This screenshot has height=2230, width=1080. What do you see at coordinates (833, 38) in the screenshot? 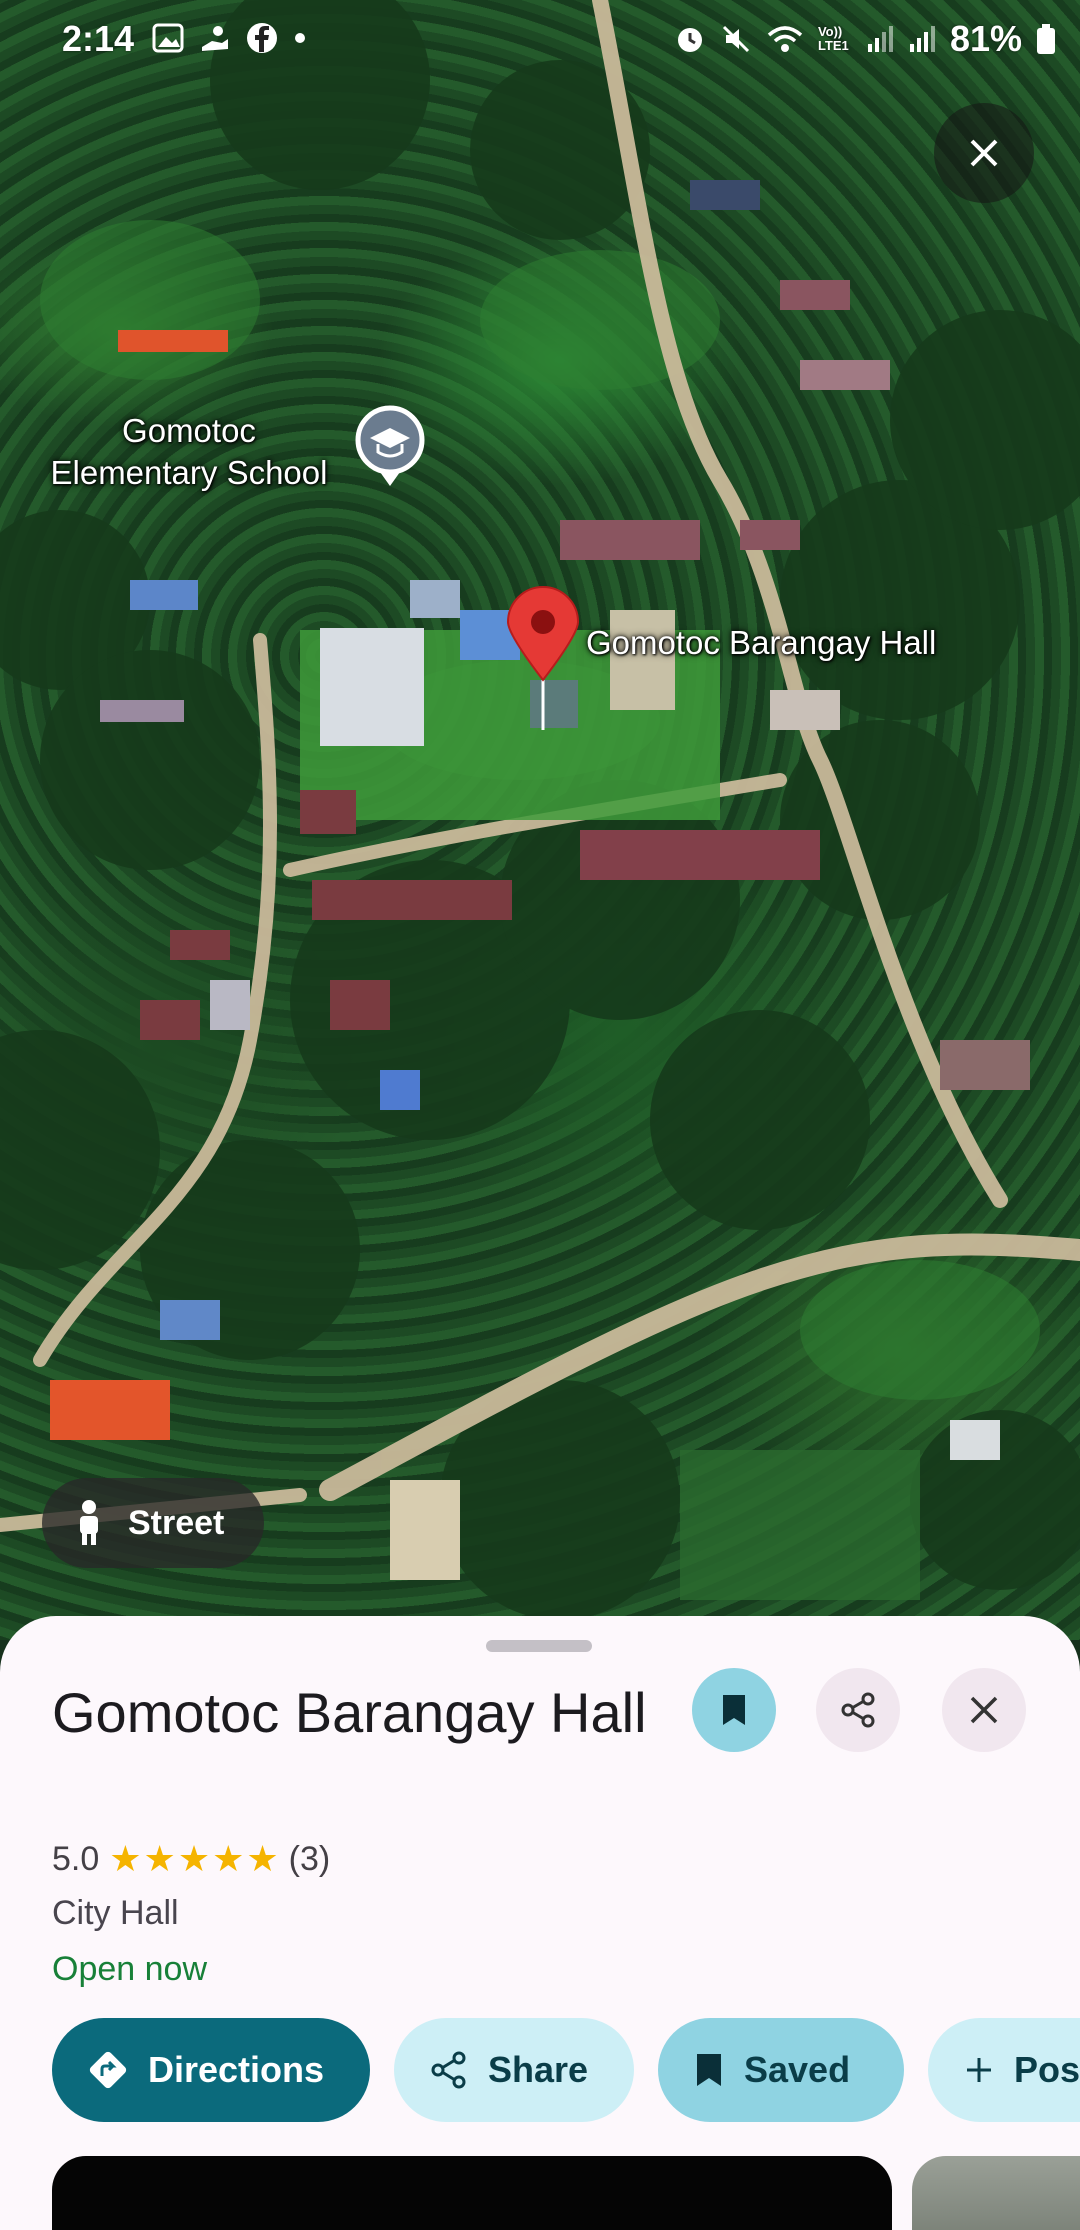
I see `volte-label: Vo)) LTE1` at bounding box center [833, 38].